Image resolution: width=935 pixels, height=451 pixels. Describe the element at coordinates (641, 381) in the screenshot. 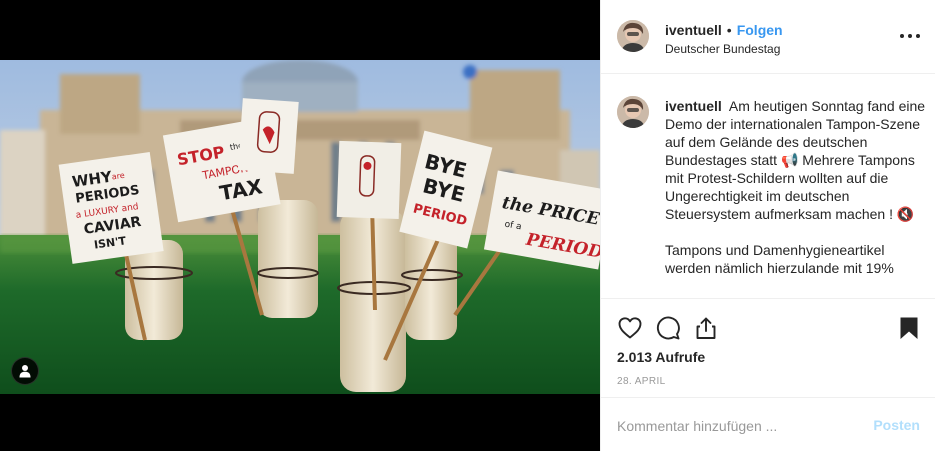

I see `post-date: 28. April` at that location.